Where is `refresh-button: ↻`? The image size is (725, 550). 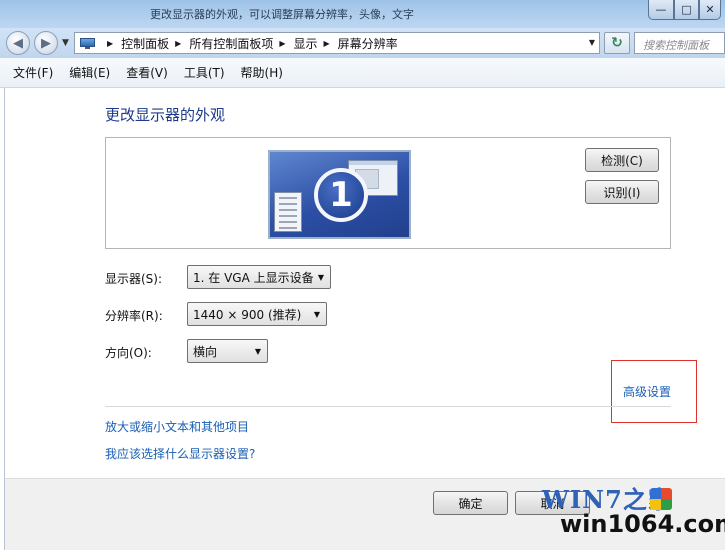
refresh-button: ↻ is located at coordinates (617, 43).